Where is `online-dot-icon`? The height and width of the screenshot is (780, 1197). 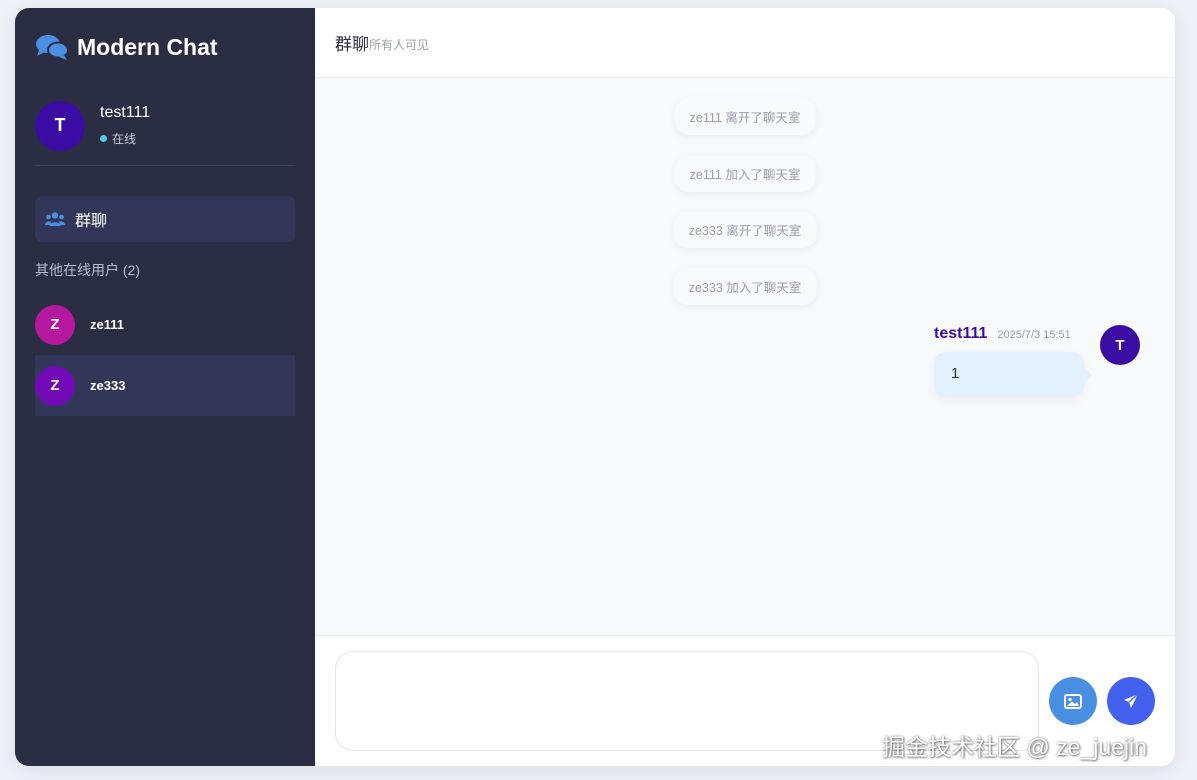
online-dot-icon is located at coordinates (103, 138).